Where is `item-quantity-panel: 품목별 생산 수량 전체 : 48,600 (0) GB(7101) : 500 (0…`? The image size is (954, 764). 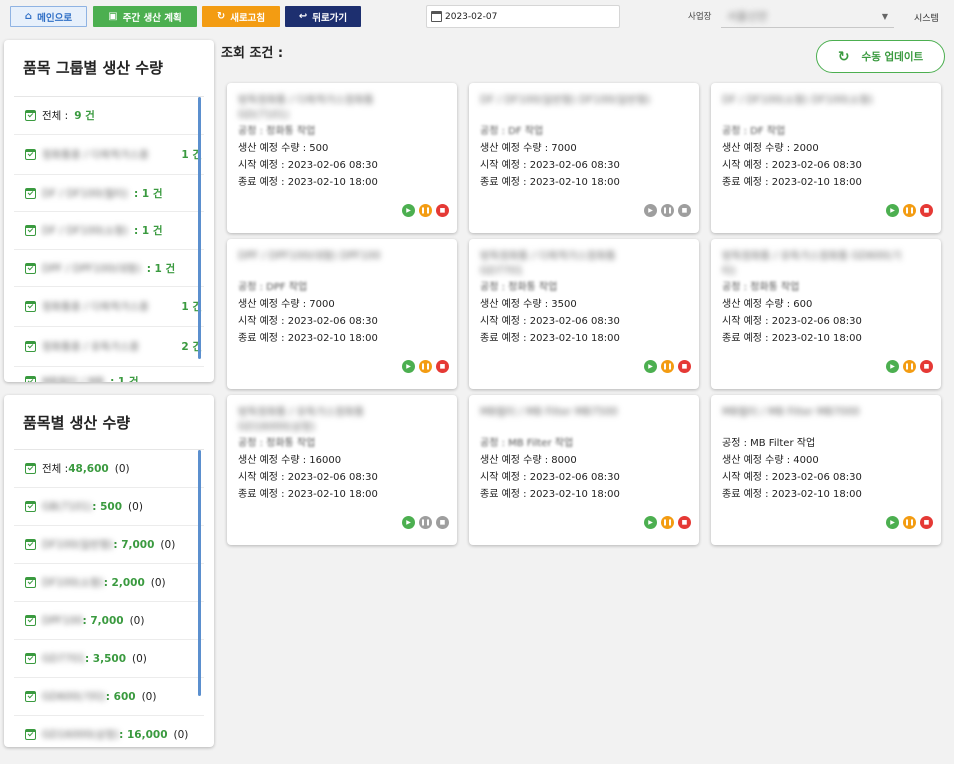 item-quantity-panel: 품목별 생산 수량 전체 : 48,600 (0) GB(7101) : 500 (0… is located at coordinates (109, 571).